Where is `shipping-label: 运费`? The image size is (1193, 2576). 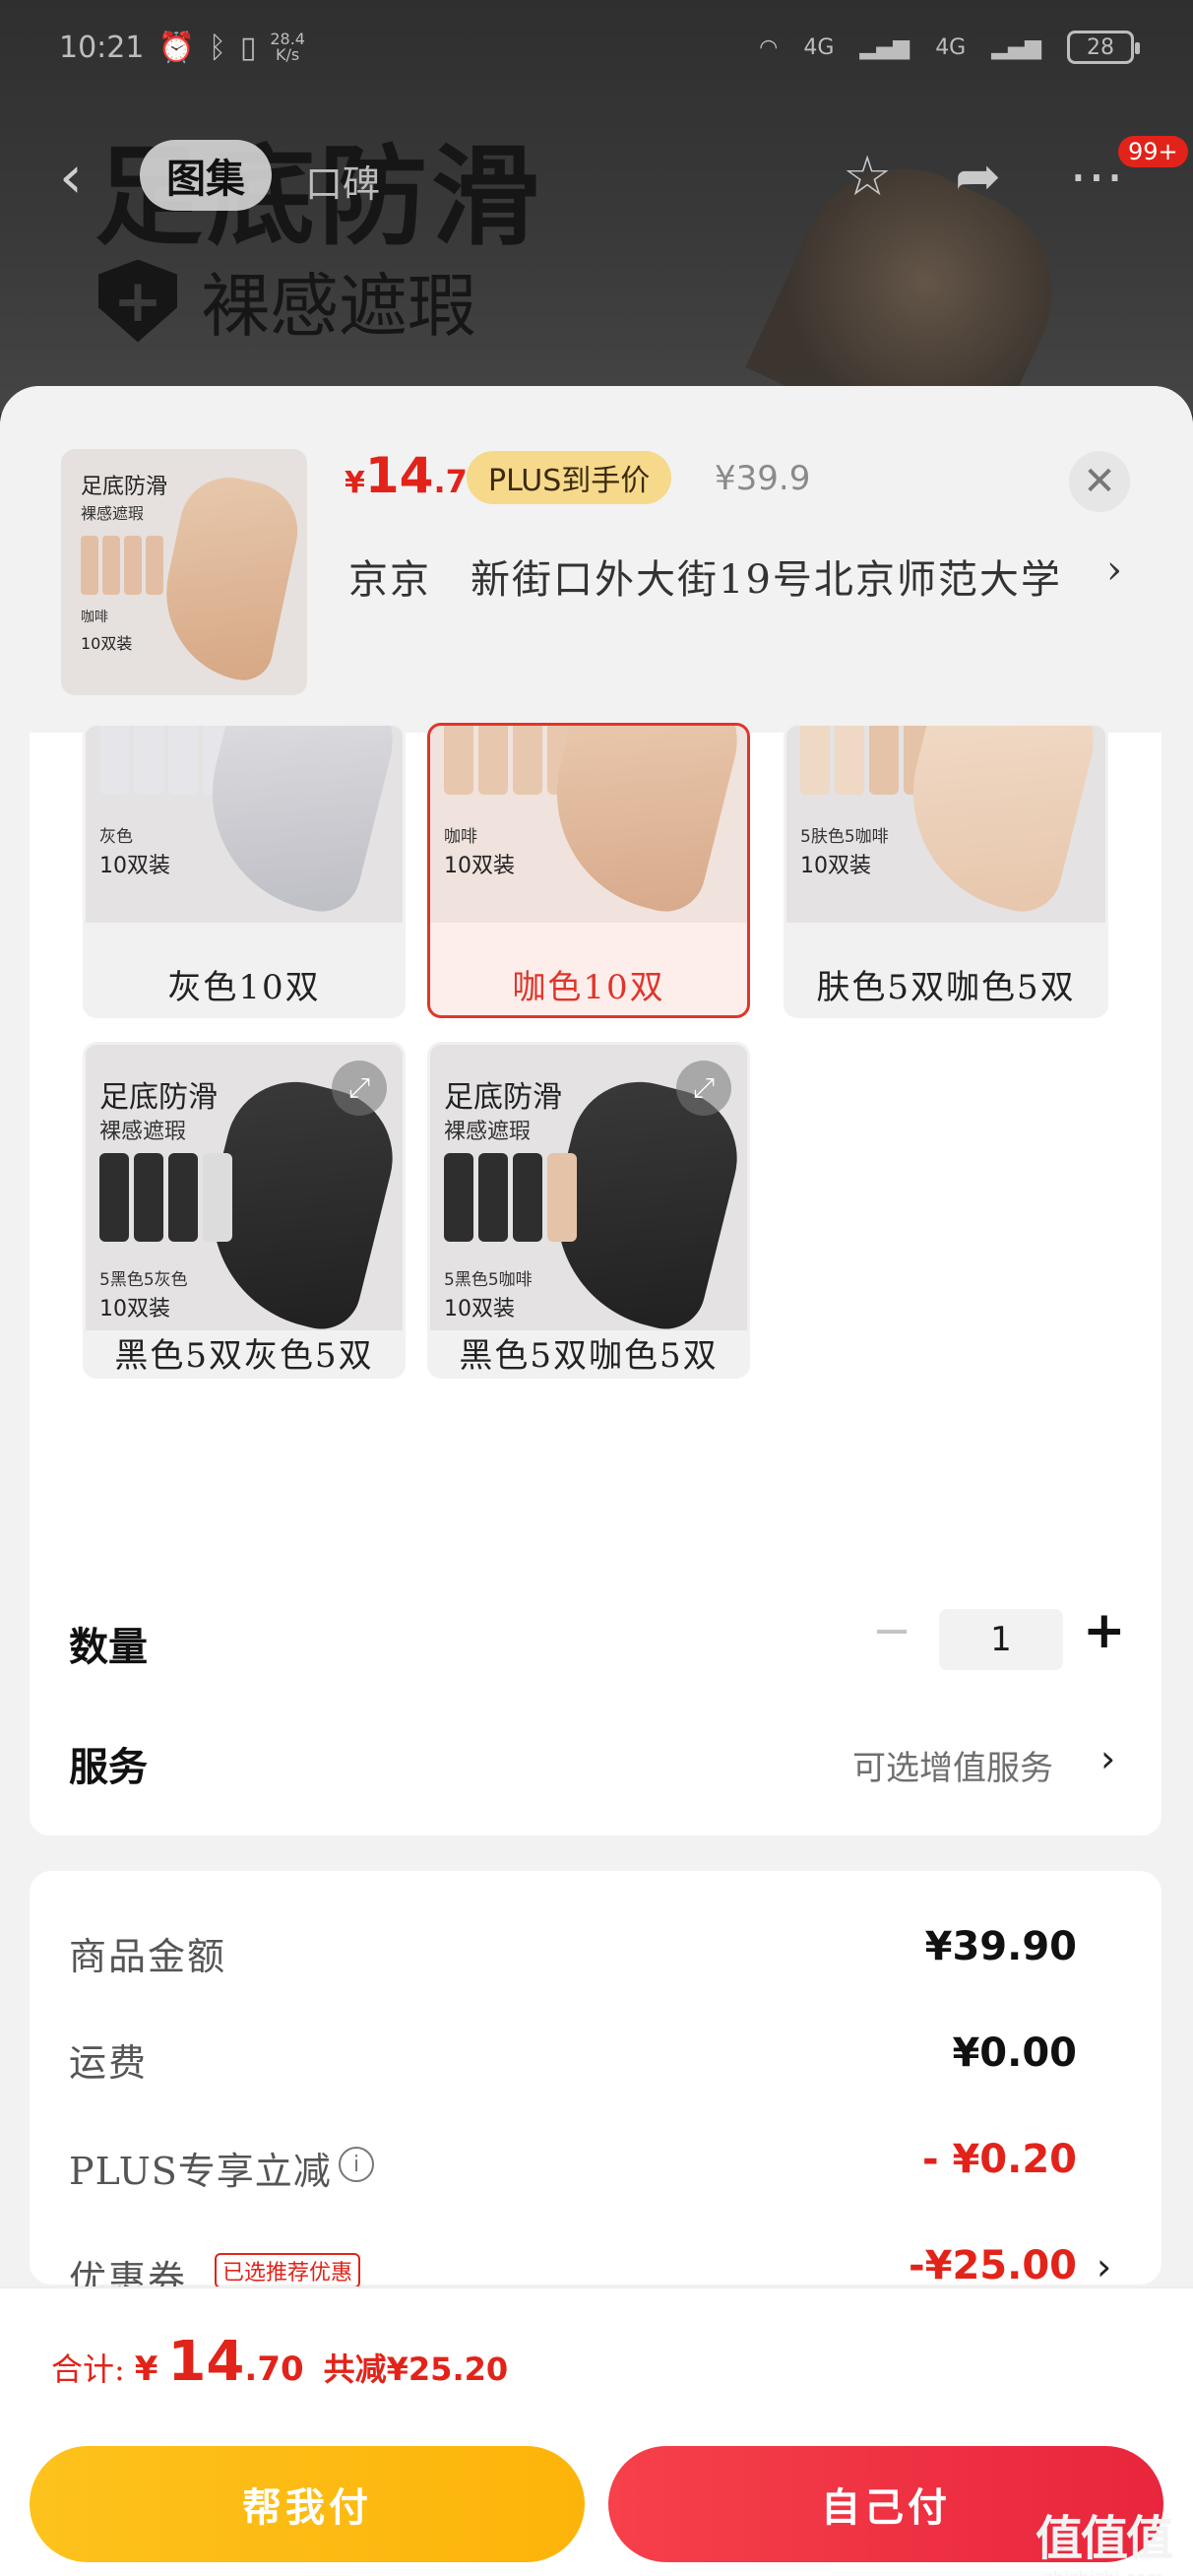
shipping-label: 运费 is located at coordinates (109, 2063).